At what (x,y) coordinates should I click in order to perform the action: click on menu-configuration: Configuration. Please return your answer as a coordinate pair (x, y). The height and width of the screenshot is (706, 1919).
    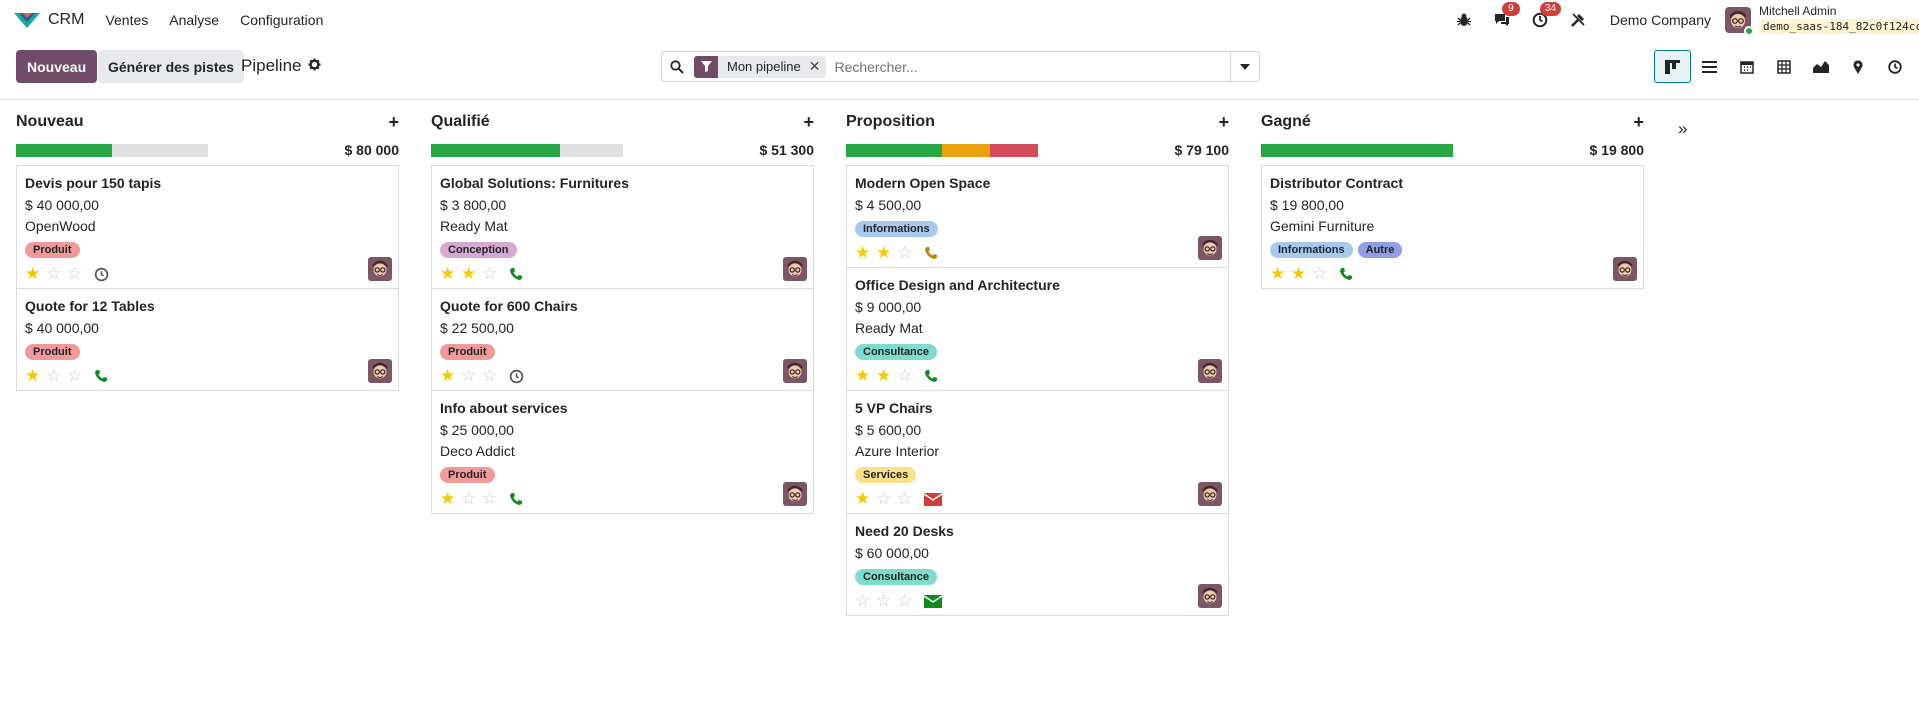
    Looking at the image, I should click on (281, 20).